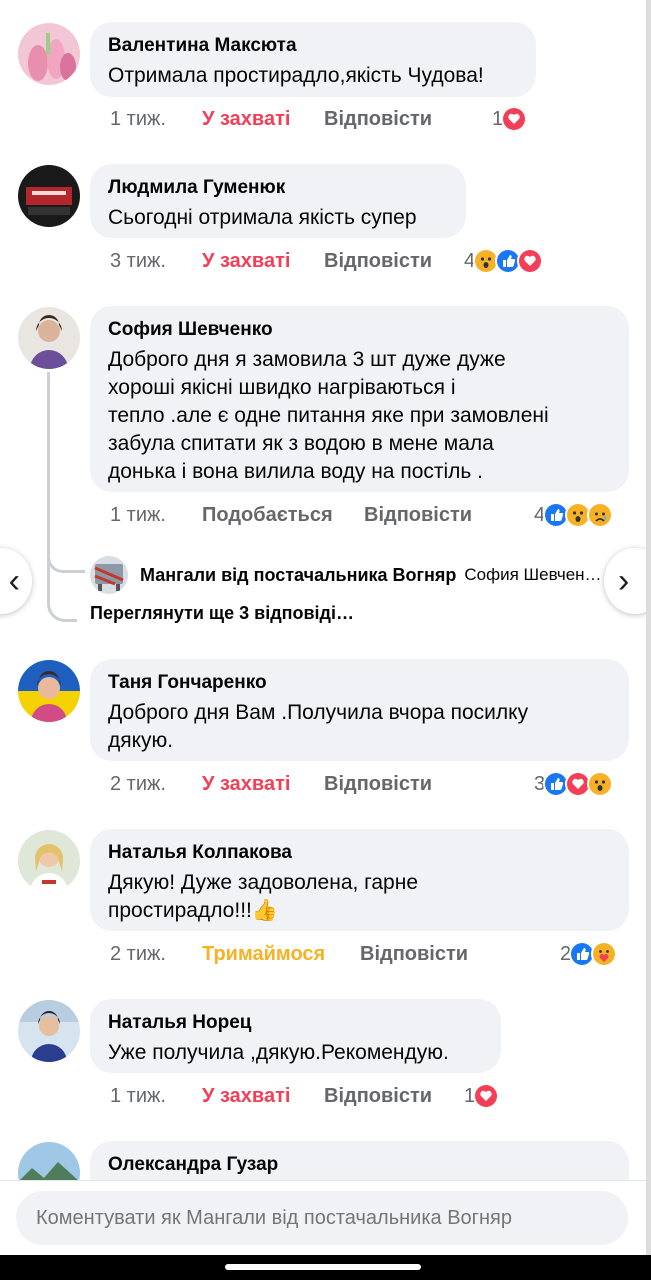  I want to click on comment-actions: 2 тиж. У захваті Відповісти, so click(330, 784).